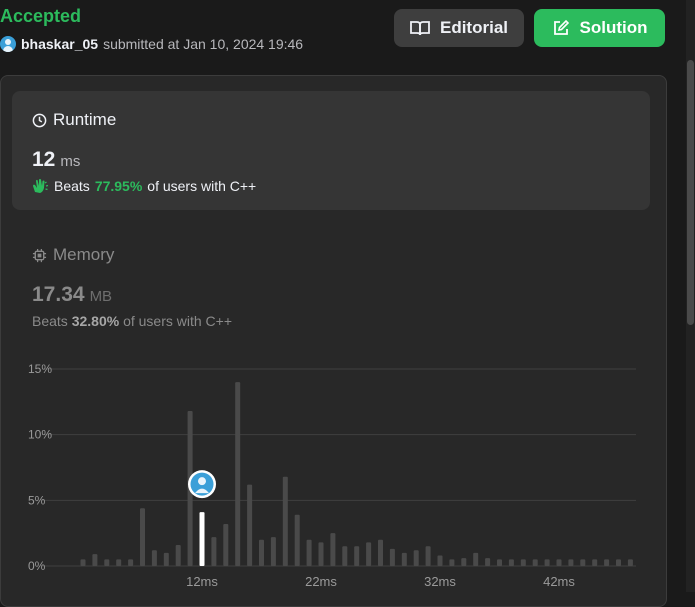 The height and width of the screenshot is (607, 695). What do you see at coordinates (58, 294) in the screenshot?
I see `memory-value: 17.34` at bounding box center [58, 294].